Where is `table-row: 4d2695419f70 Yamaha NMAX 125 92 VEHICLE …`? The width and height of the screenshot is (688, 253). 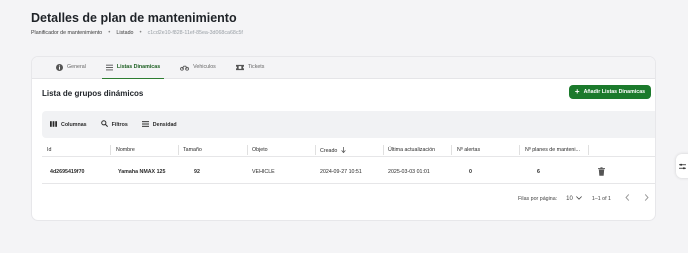 table-row: 4d2695419f70 Yamaha NMAX 125 92 VEHICLE … is located at coordinates (348, 172).